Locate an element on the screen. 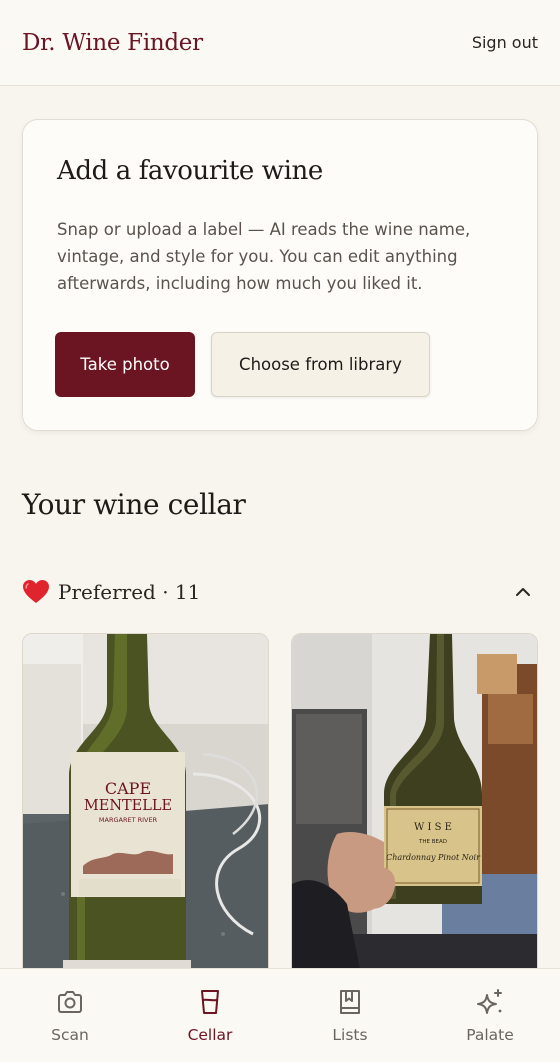 Image resolution: width=560 pixels, height=1062 pixels. wine-label-line2: THE BEAD is located at coordinates (432, 842).